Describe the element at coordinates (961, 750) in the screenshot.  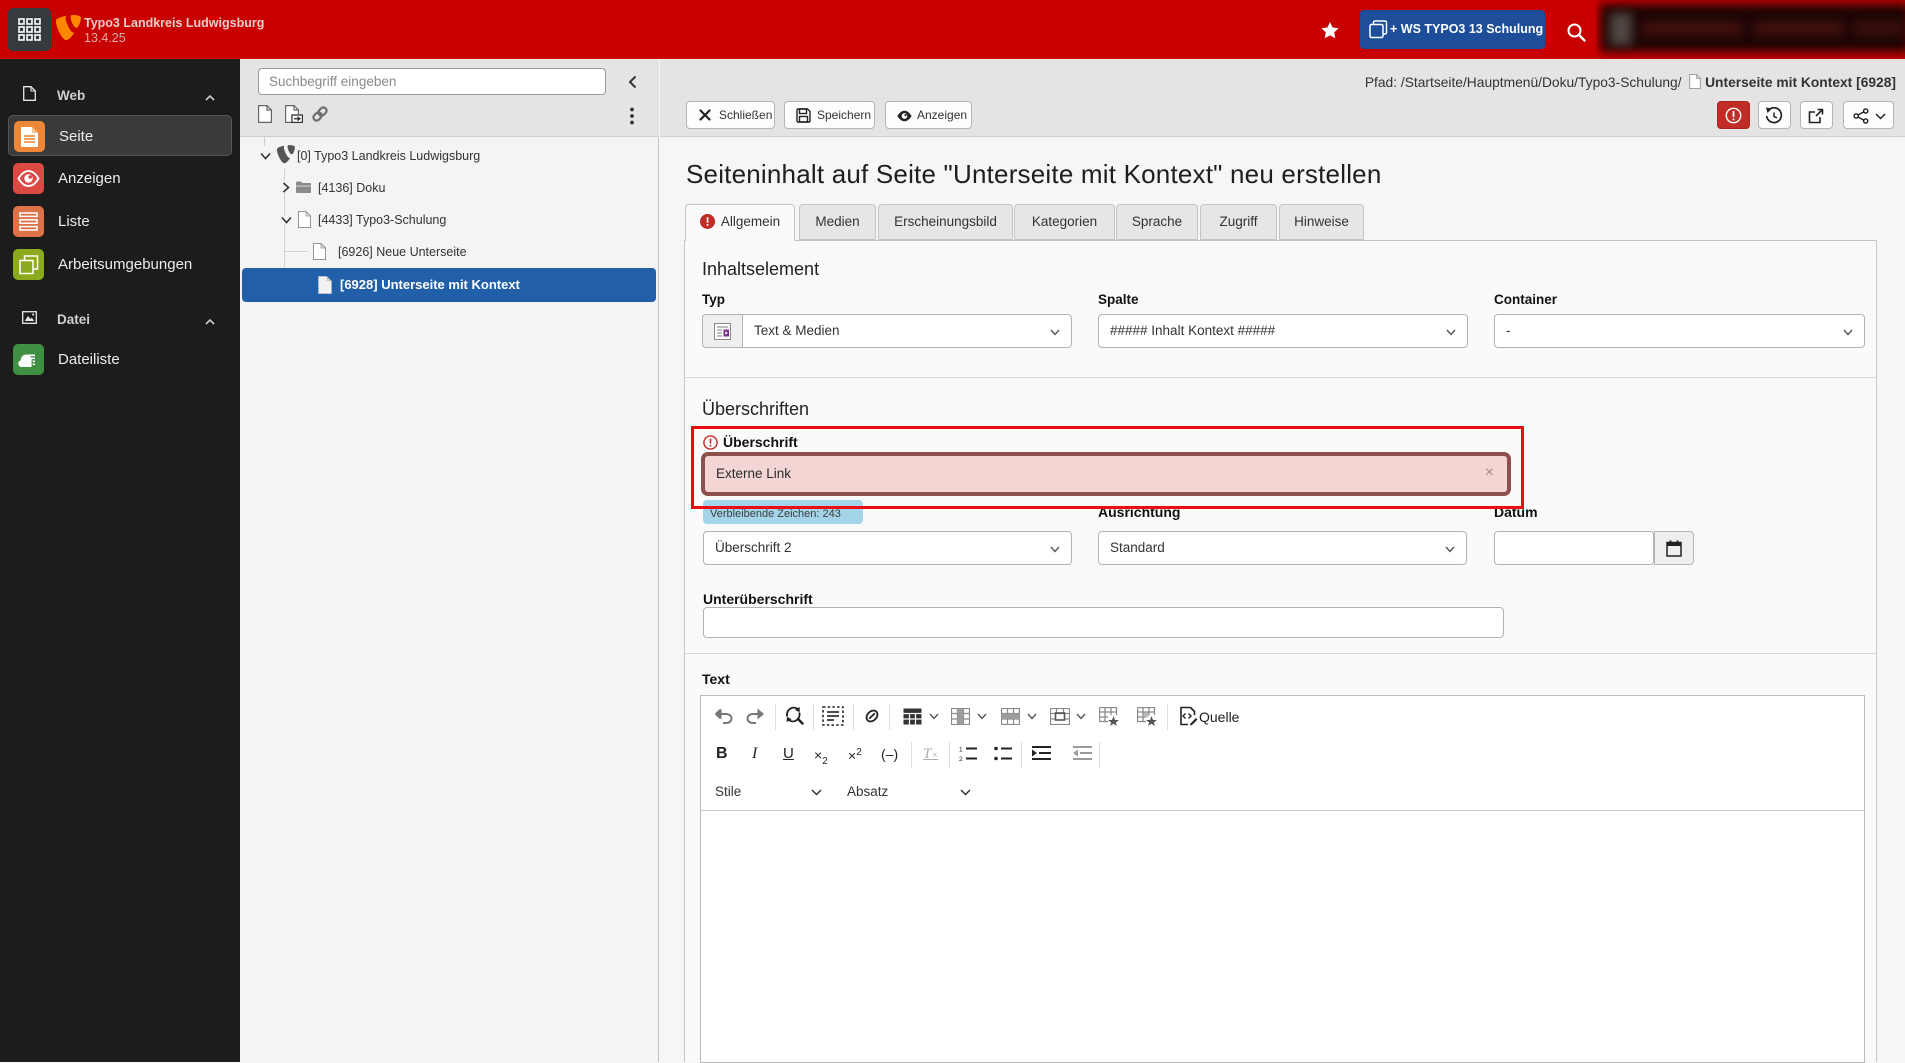
I see `svg-text: 1` at that location.